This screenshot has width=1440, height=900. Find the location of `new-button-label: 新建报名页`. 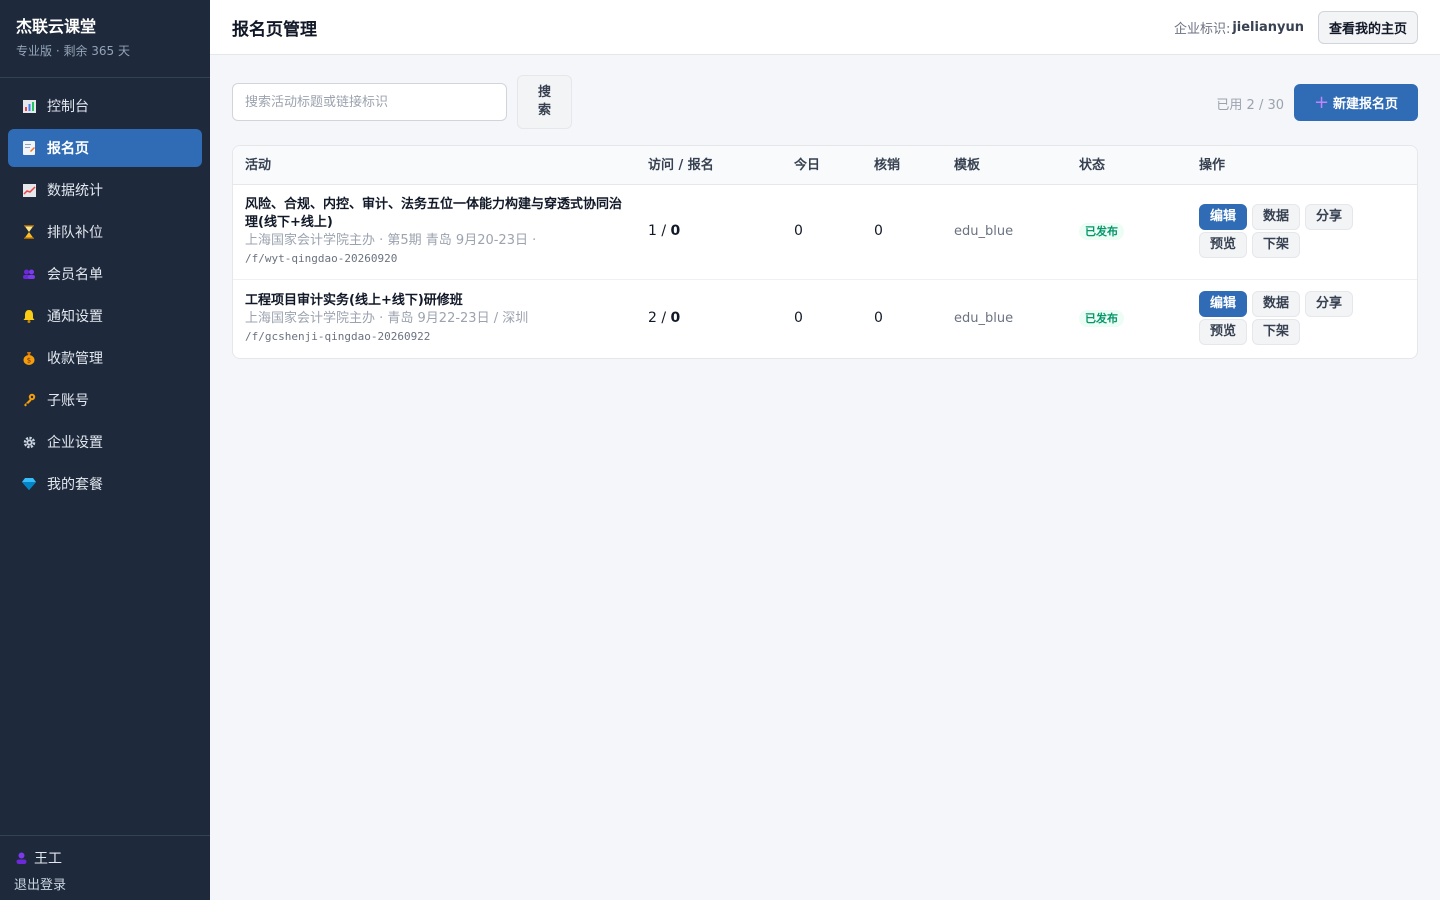

new-button-label: 新建报名页 is located at coordinates (1366, 104).